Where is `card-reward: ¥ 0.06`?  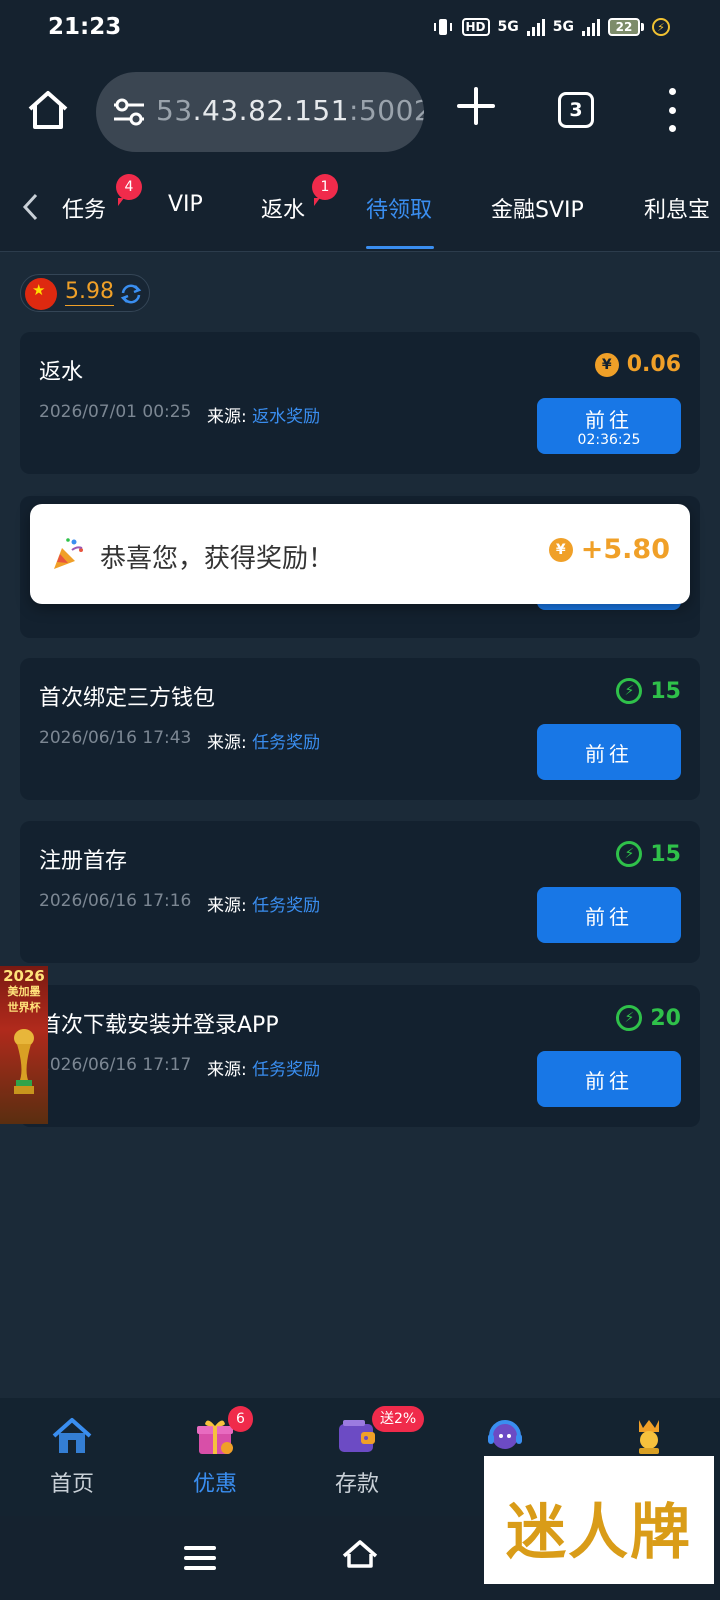 card-reward: ¥ 0.06 is located at coordinates (637, 364).